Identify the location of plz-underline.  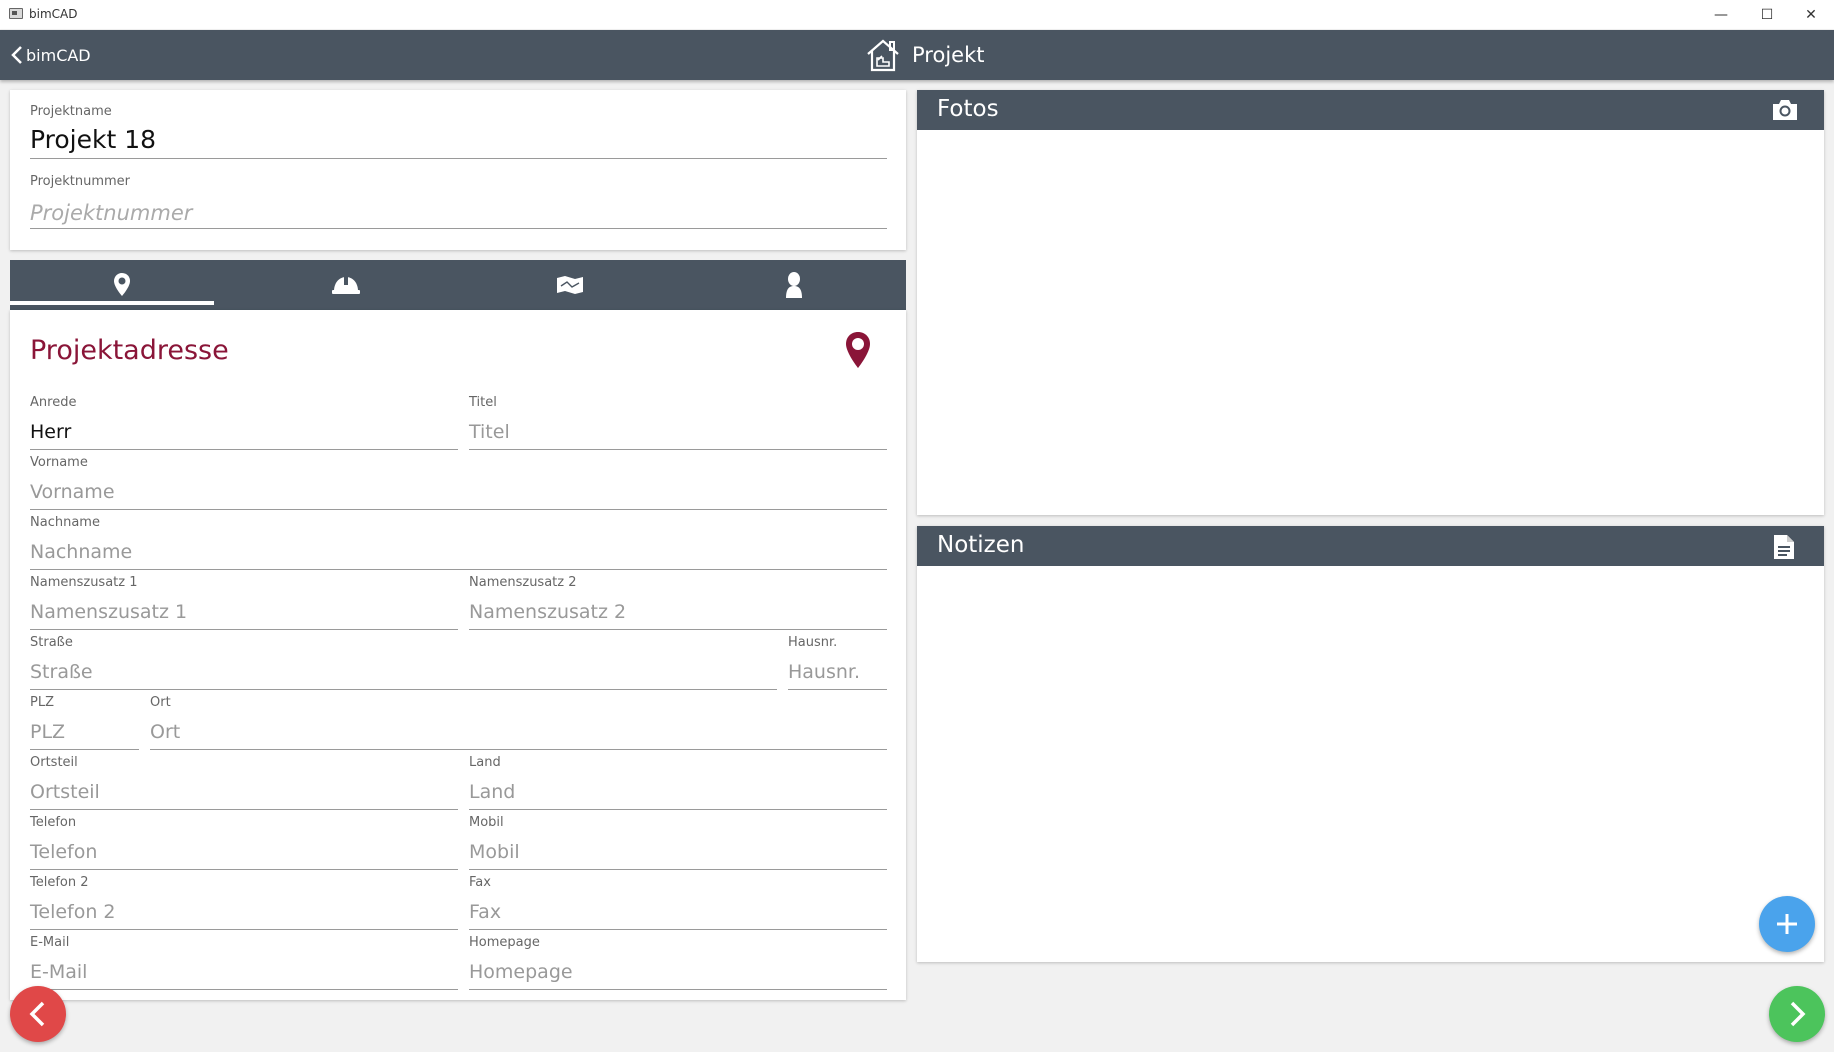
(84, 749).